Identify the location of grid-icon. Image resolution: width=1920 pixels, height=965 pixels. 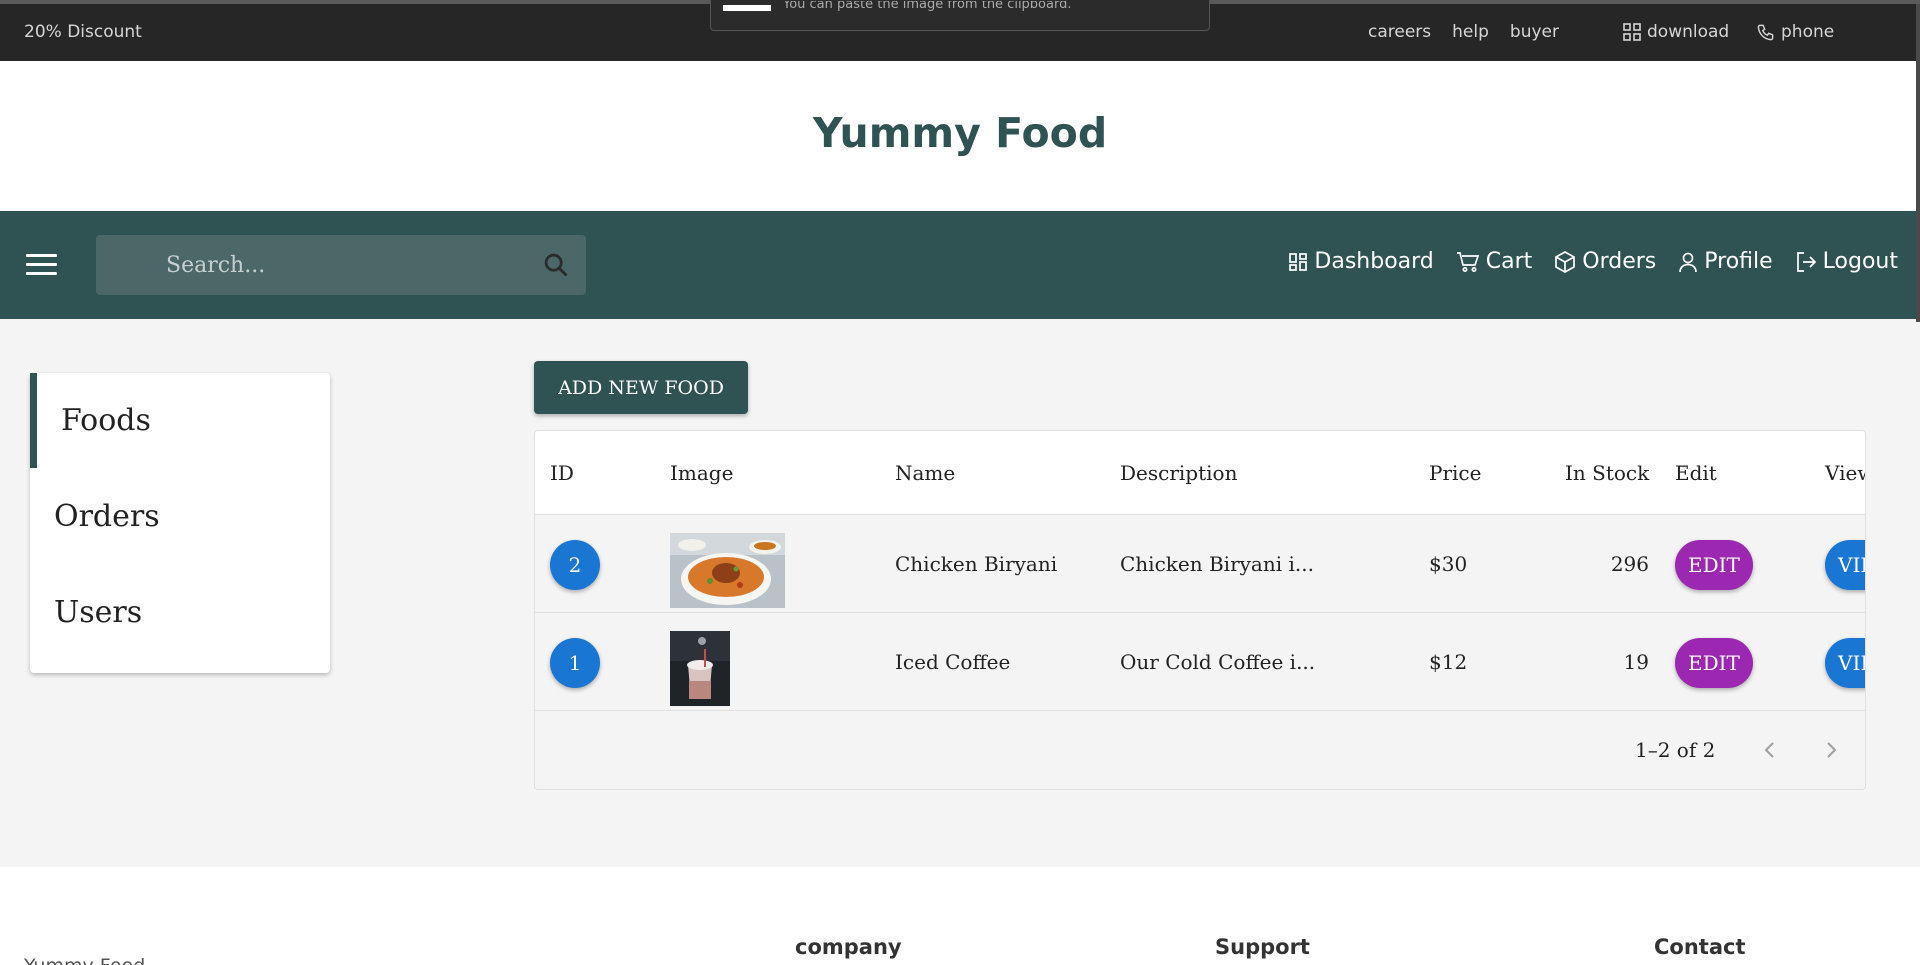
(1632, 32).